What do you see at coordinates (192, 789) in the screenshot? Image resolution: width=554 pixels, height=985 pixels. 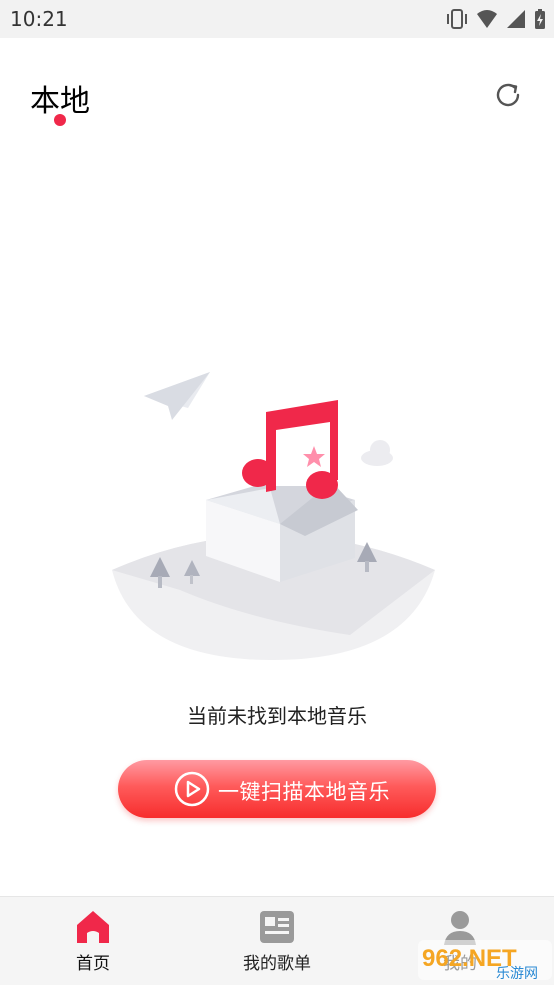 I see `play-circle-icon` at bounding box center [192, 789].